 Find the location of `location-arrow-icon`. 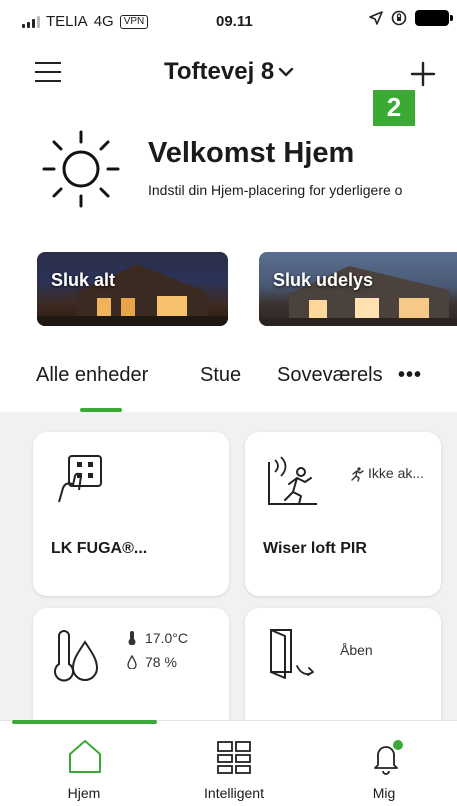

location-arrow-icon is located at coordinates (376, 18).